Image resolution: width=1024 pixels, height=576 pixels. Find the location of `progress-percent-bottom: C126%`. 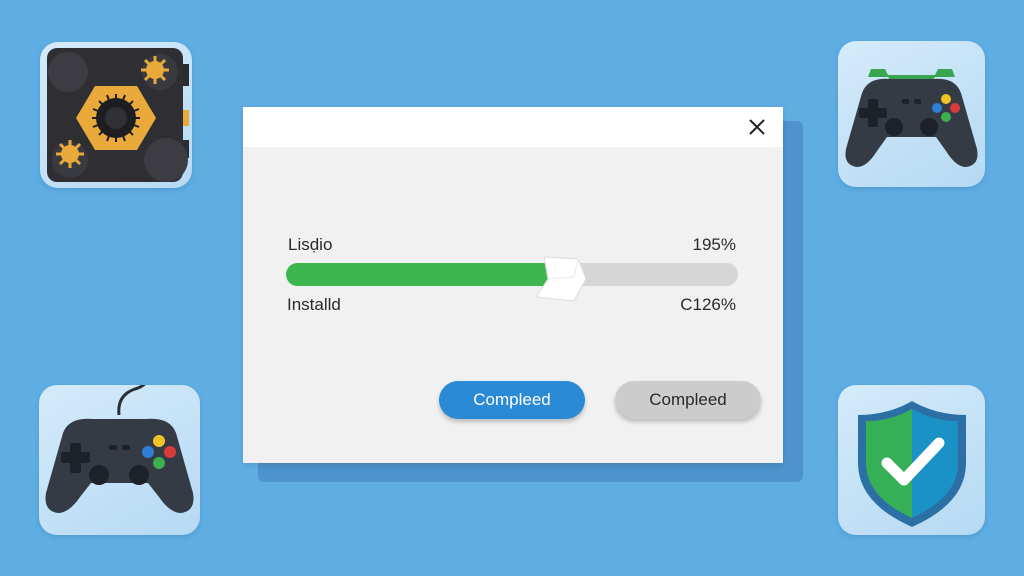

progress-percent-bottom: C126% is located at coordinates (708, 304).